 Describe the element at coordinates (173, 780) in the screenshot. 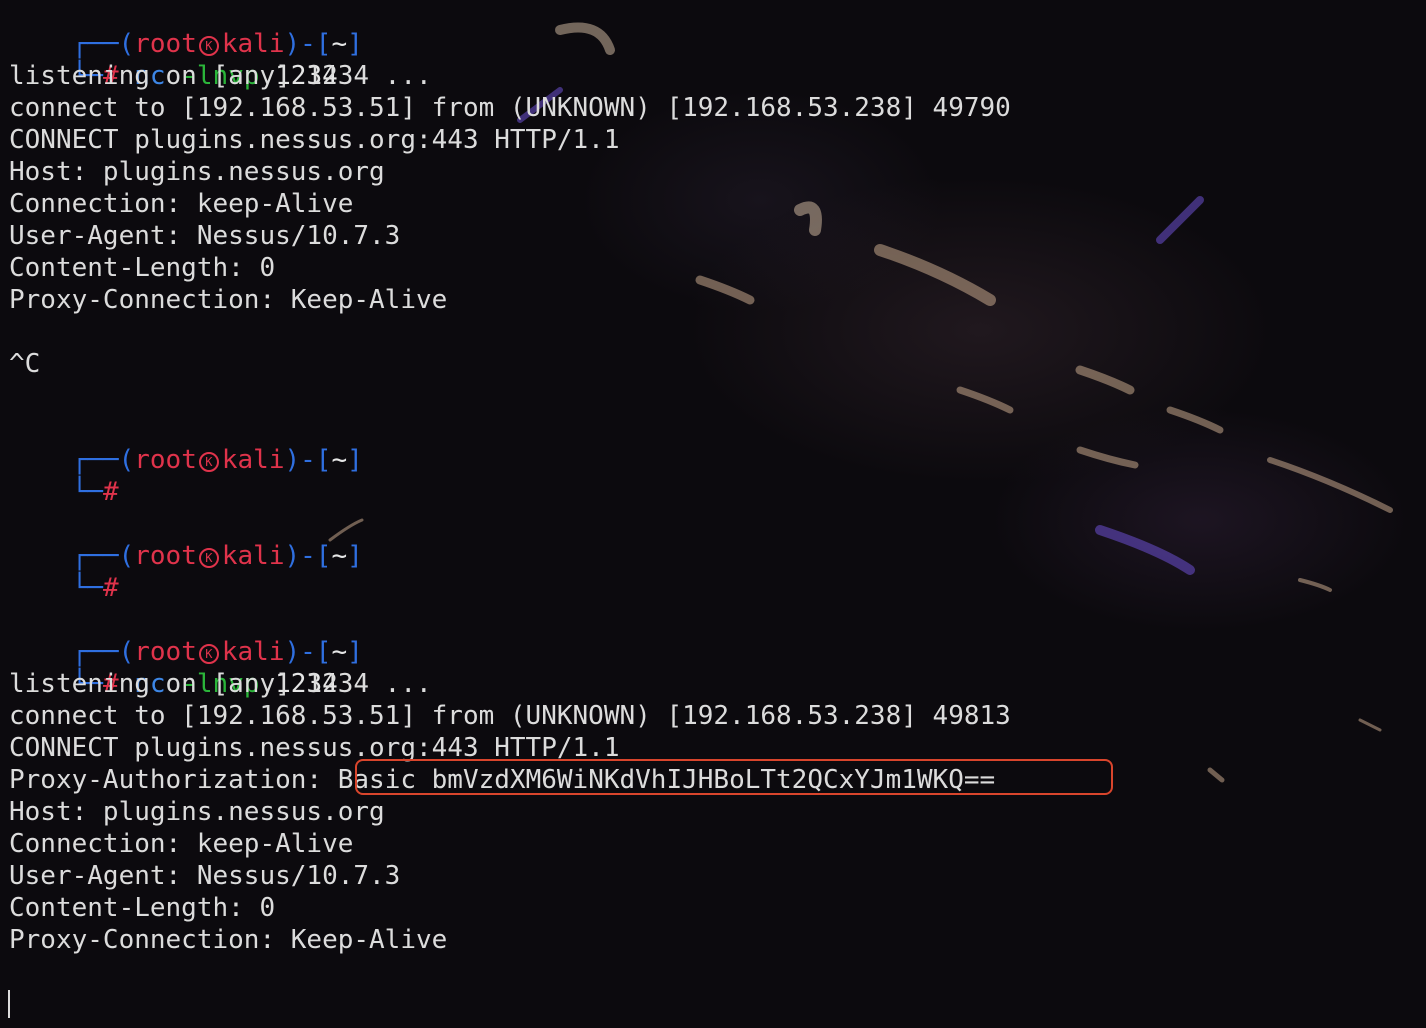

I see `proxy-auth-label: Proxy-Authorization:` at that location.